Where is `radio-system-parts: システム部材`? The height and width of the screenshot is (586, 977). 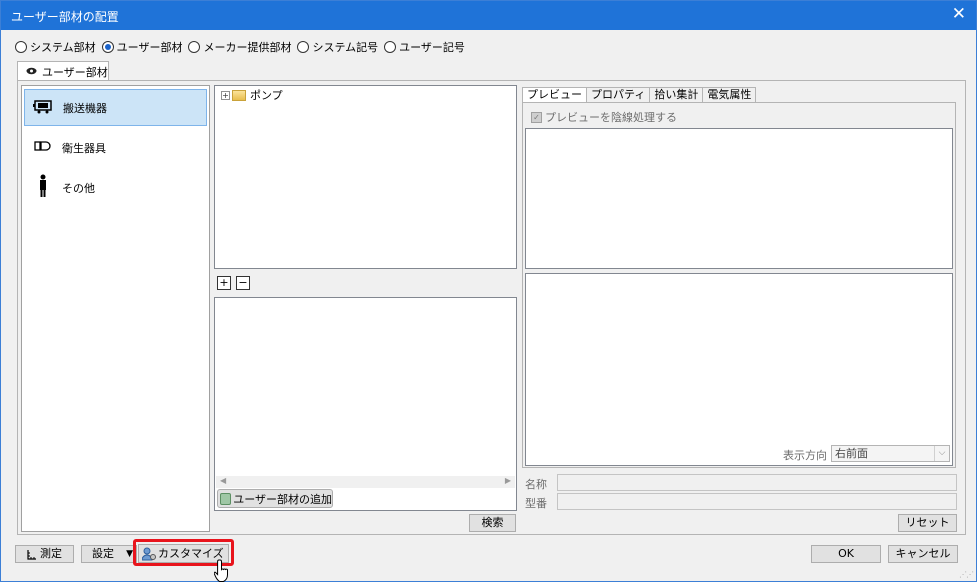 radio-system-parts: システム部材 is located at coordinates (55, 47).